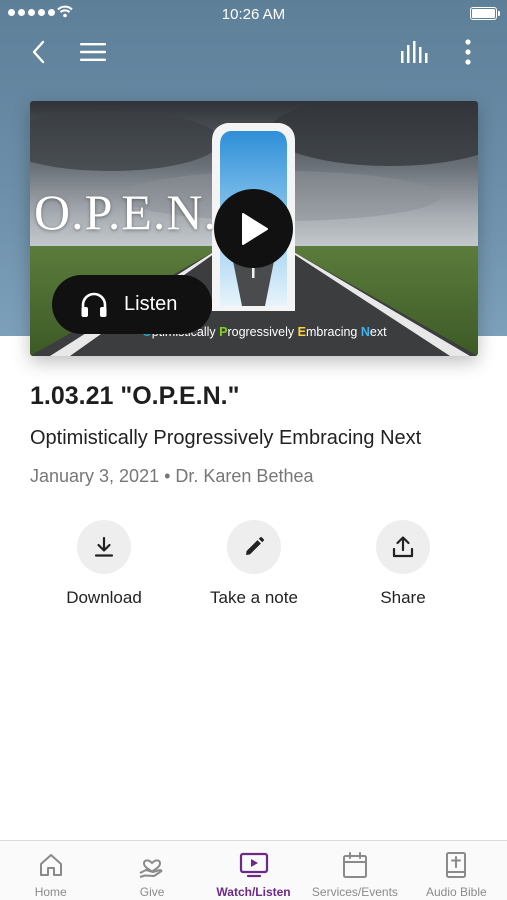 The height and width of the screenshot is (900, 507). What do you see at coordinates (262, 332) in the screenshot?
I see `artwork-subtitle-word: rogressively` at bounding box center [262, 332].